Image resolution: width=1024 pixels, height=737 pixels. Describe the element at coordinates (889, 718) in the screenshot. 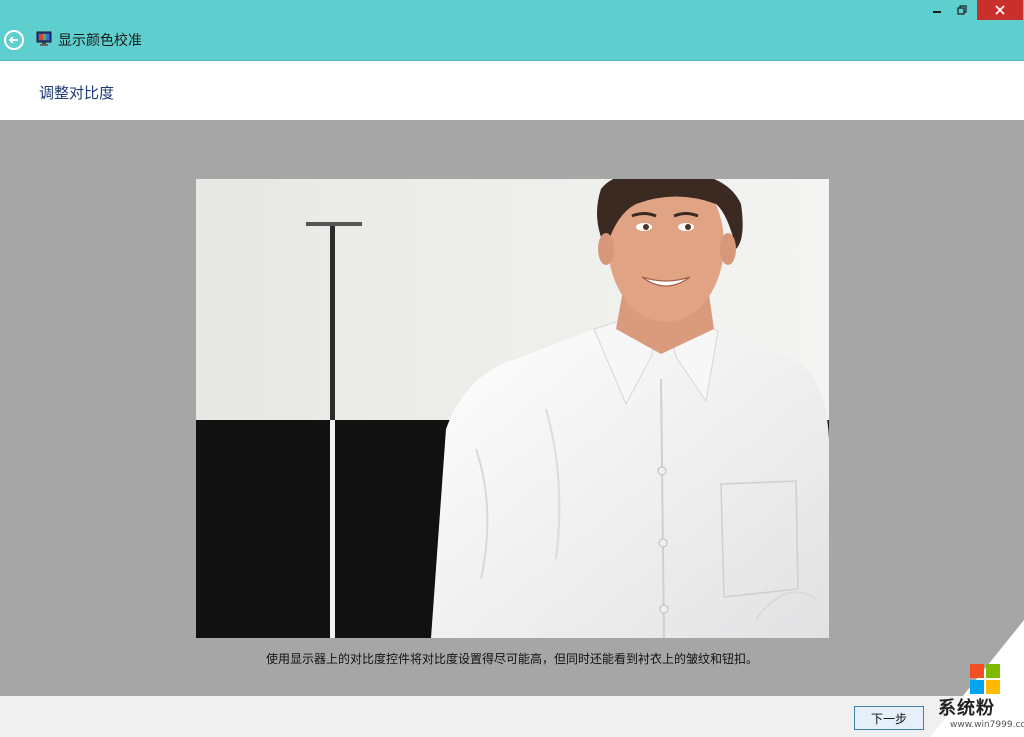

I see `next-button: 下一步` at that location.